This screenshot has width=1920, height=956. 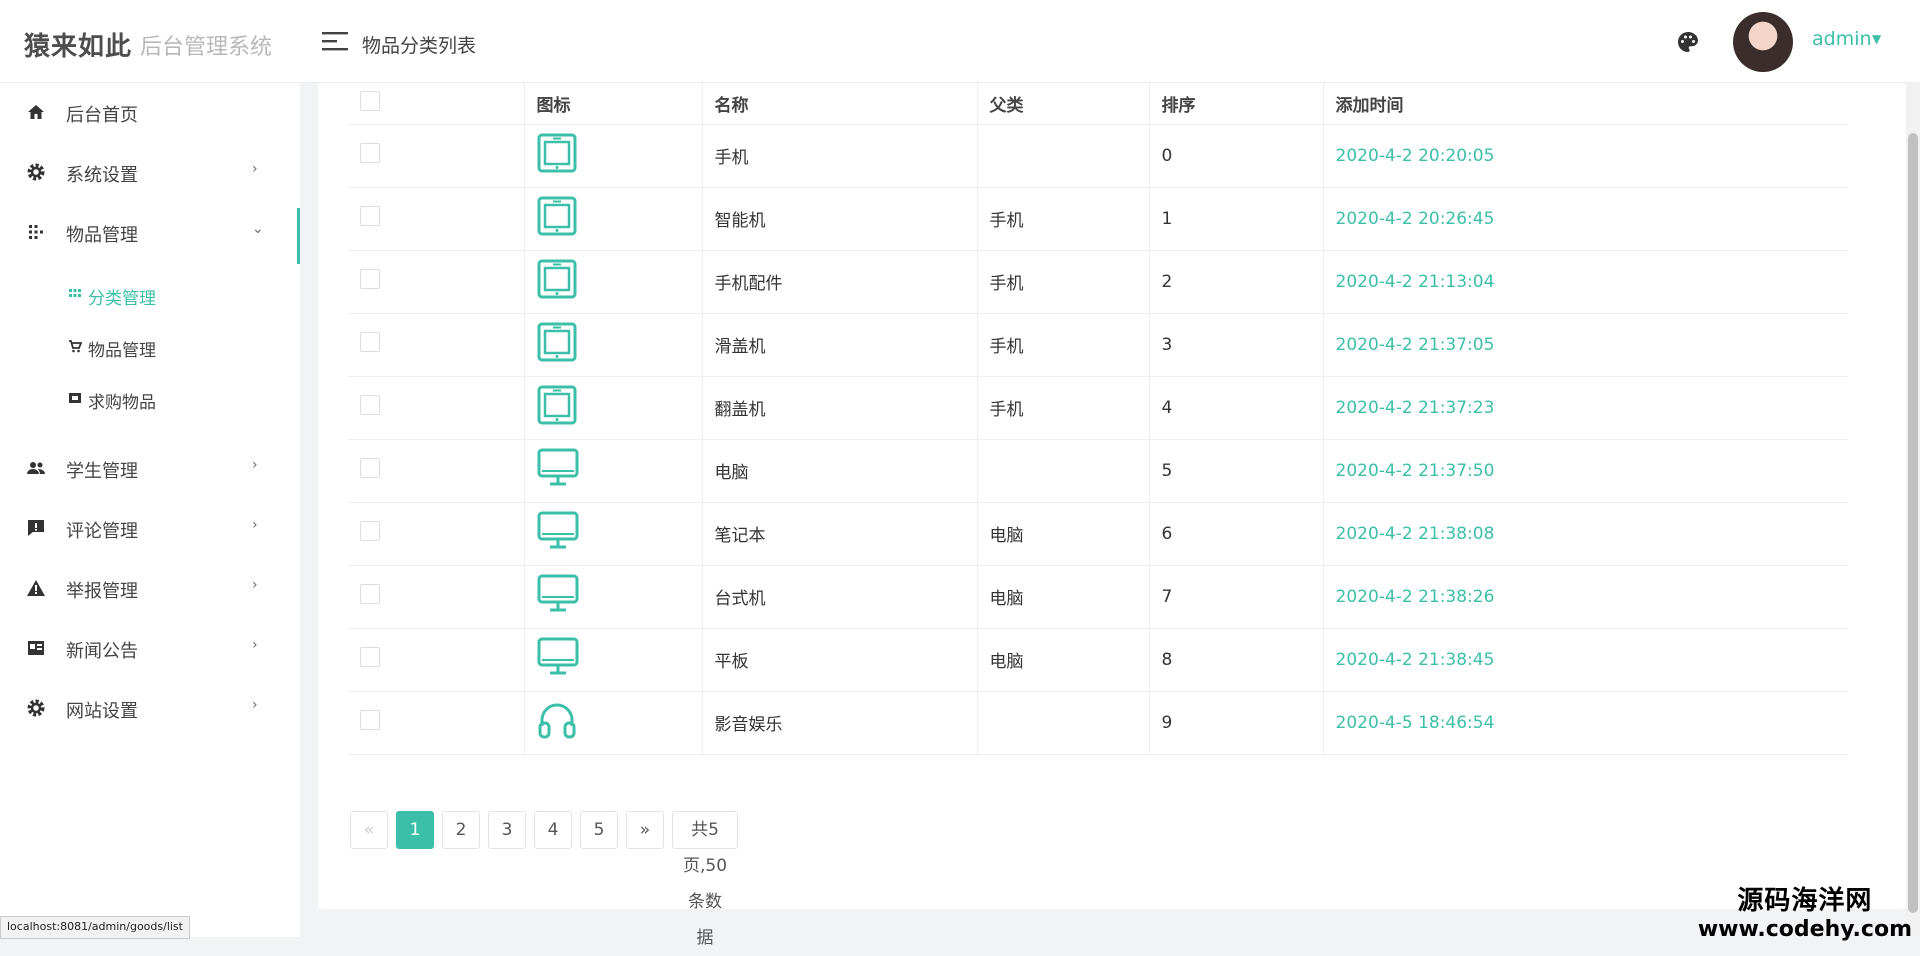 What do you see at coordinates (150, 648) in the screenshot?
I see `sidebar-item-news: 新闻公告 ›` at bounding box center [150, 648].